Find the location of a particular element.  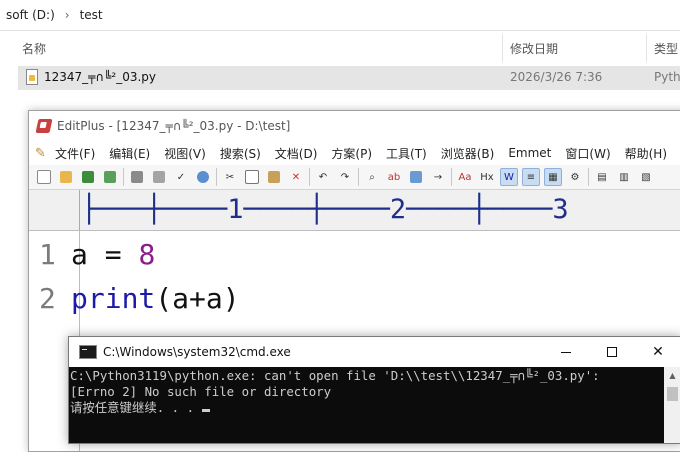

panel-icon: ▤ is located at coordinates (602, 177).